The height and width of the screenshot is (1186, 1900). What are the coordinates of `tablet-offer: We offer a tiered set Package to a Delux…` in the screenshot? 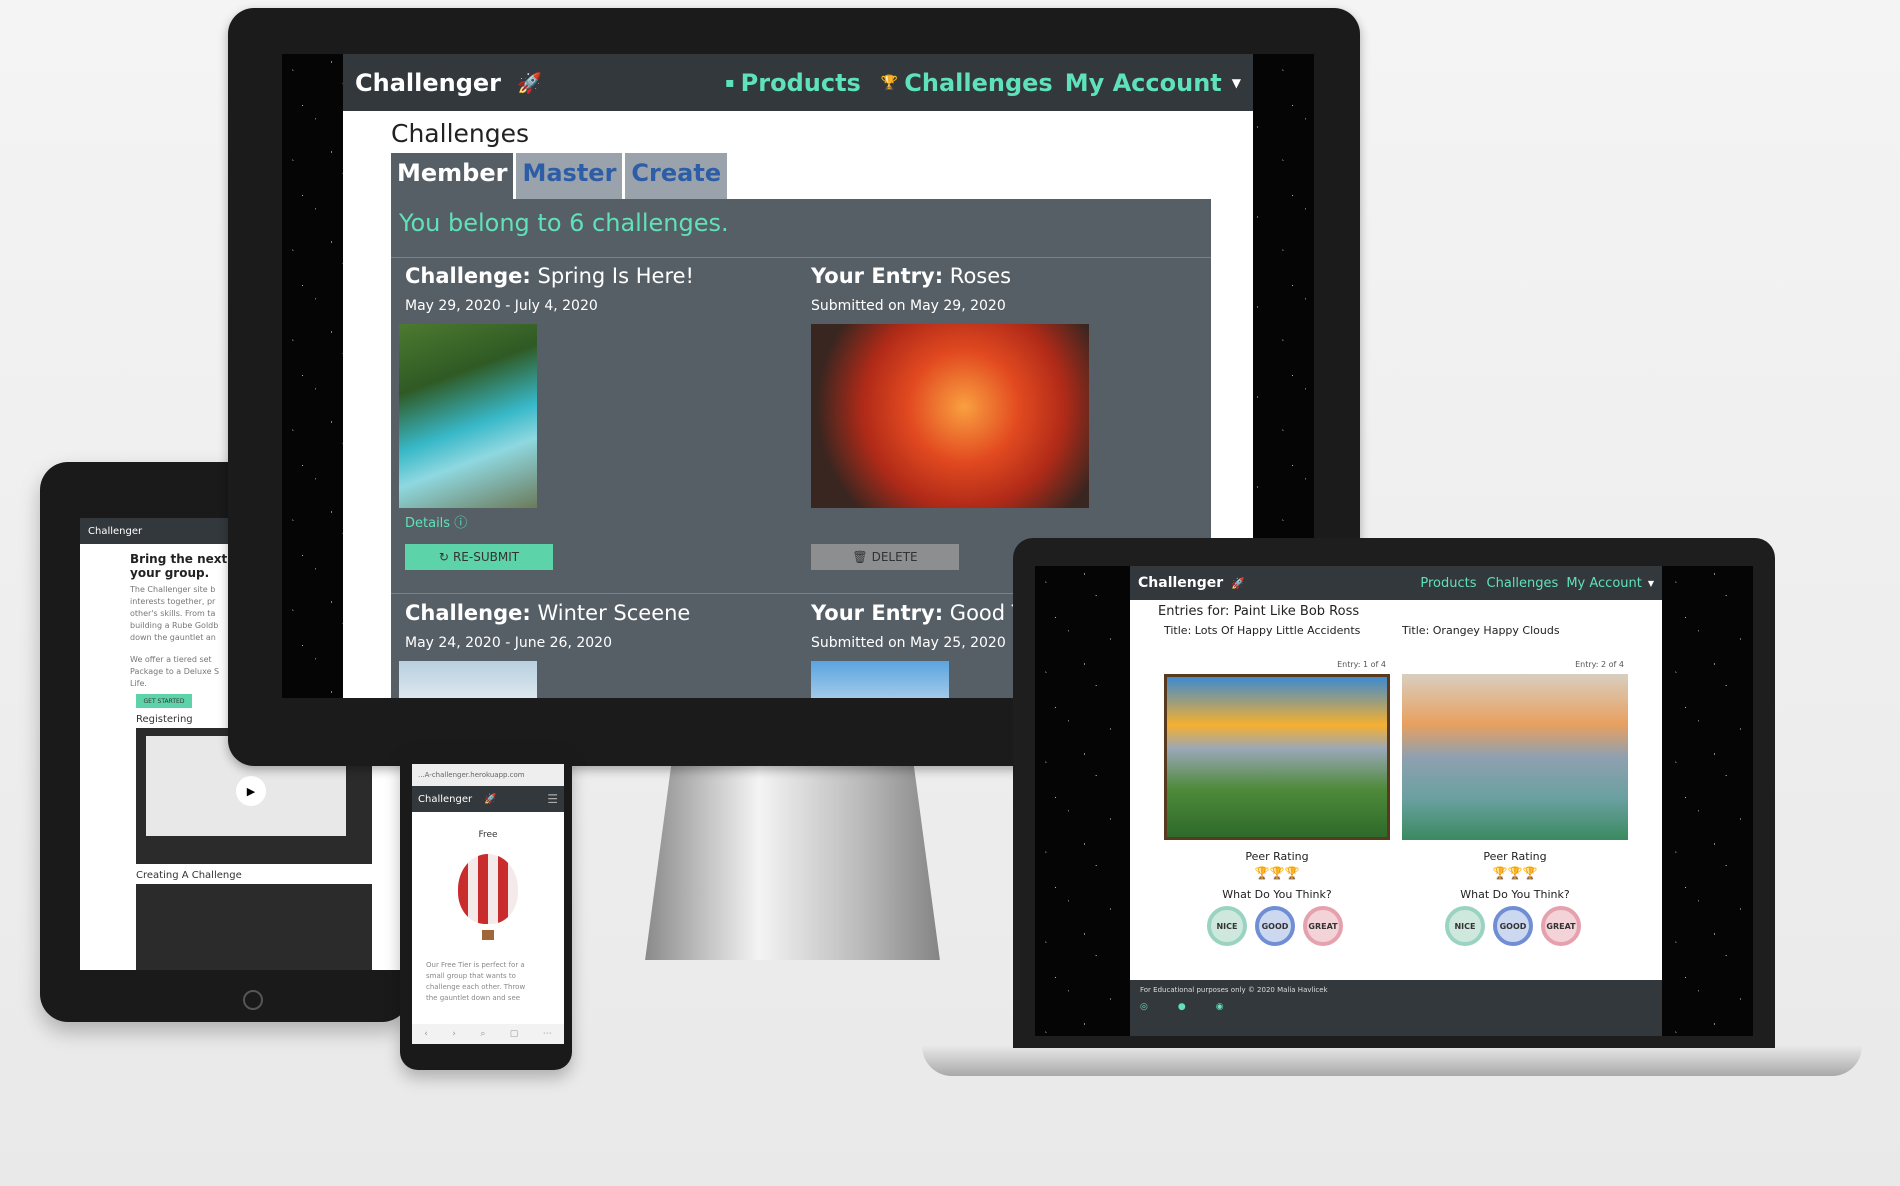 It's located at (175, 671).